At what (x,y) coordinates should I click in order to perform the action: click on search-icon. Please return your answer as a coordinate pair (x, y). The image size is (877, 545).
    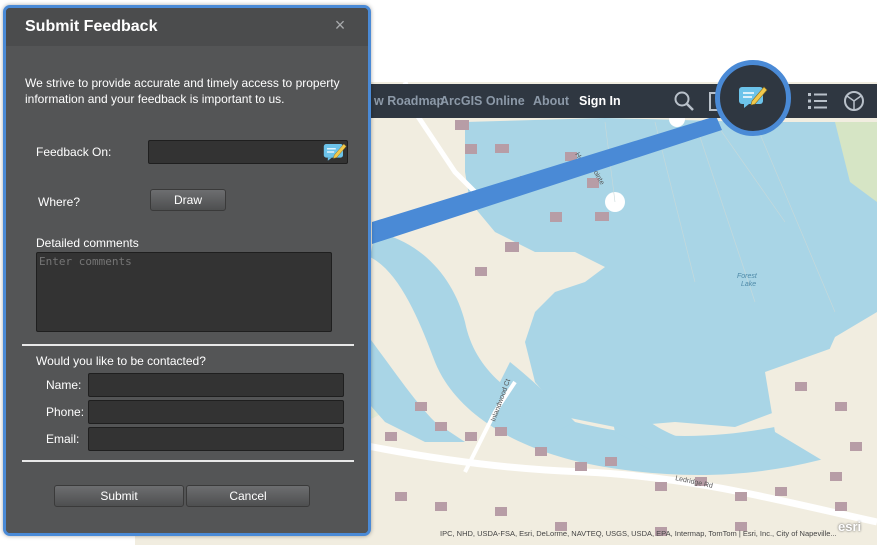
    Looking at the image, I should click on (684, 101).